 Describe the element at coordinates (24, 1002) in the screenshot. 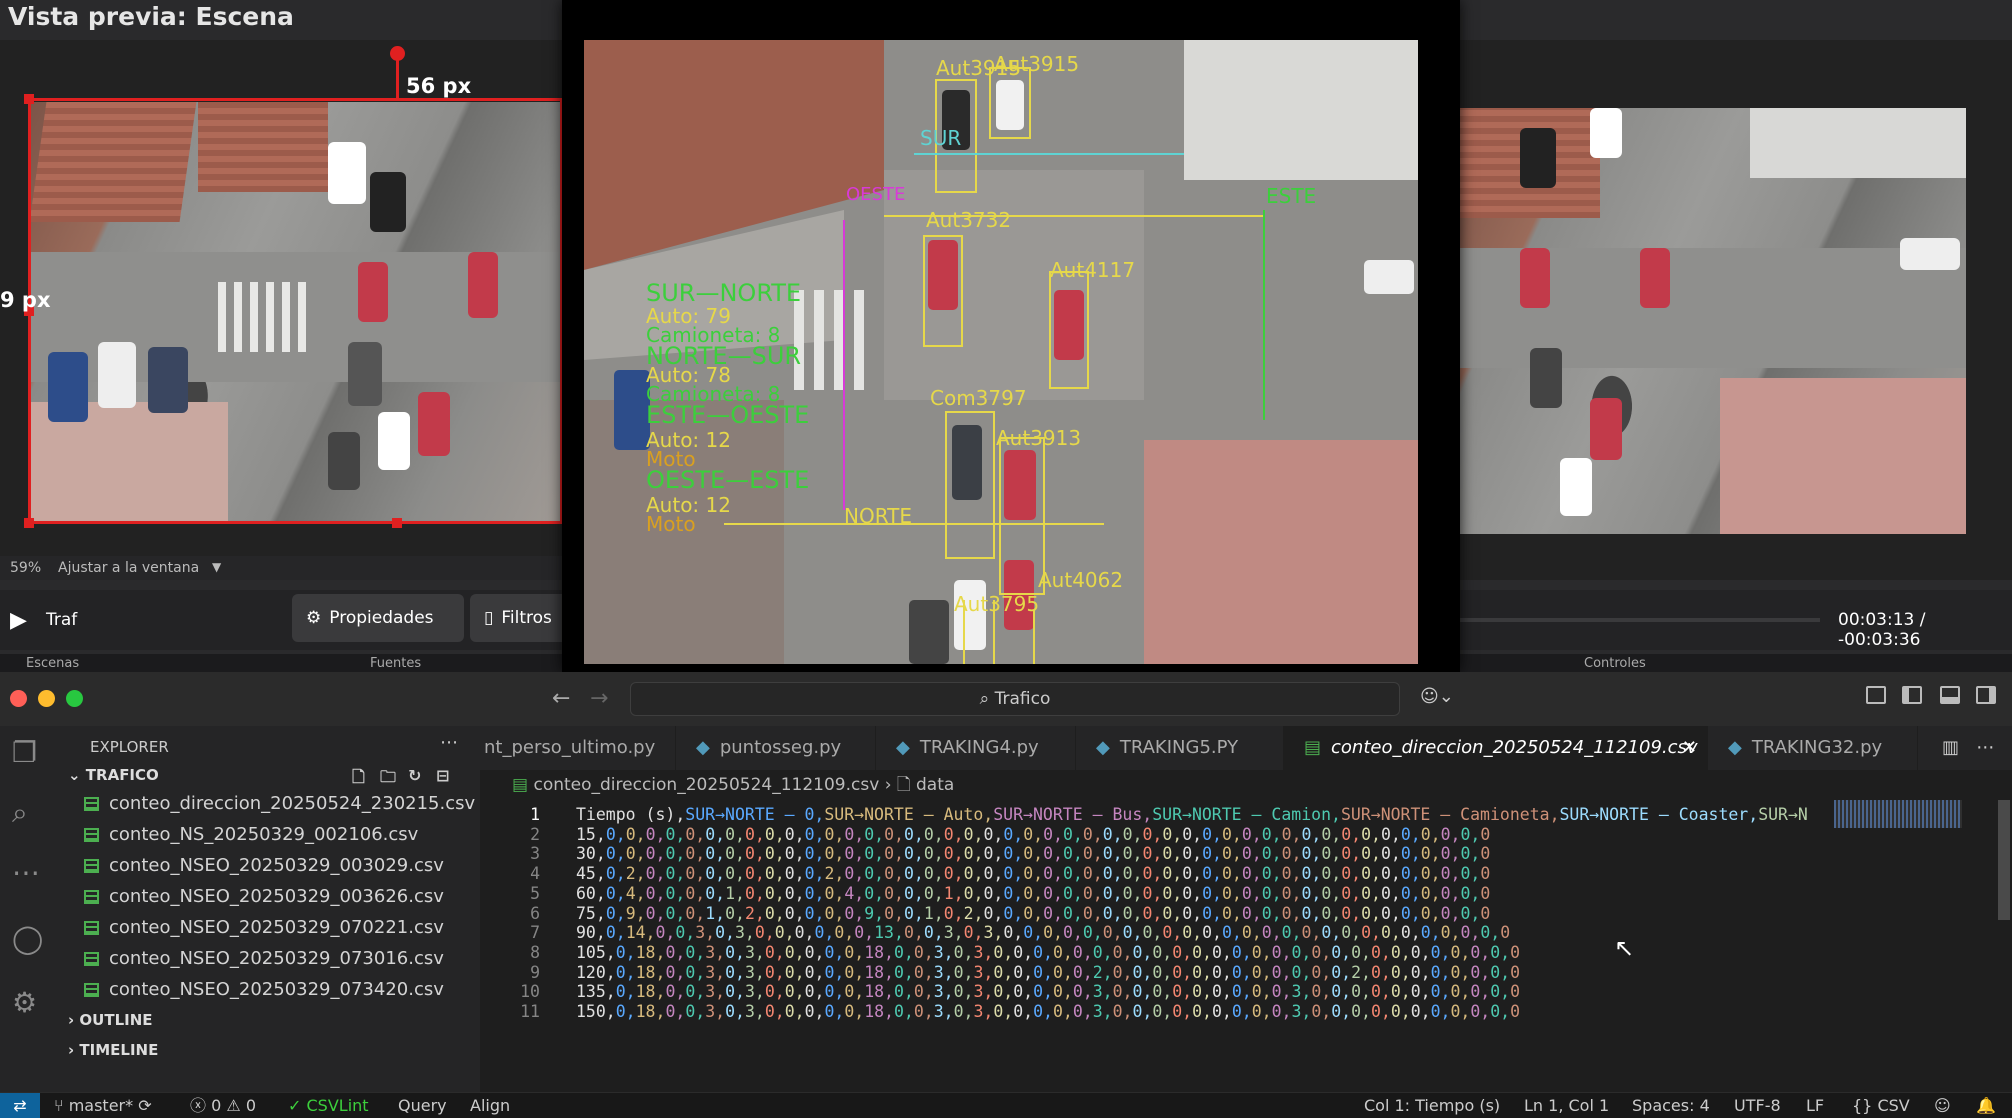

I see `gear-icon: ⚙` at that location.